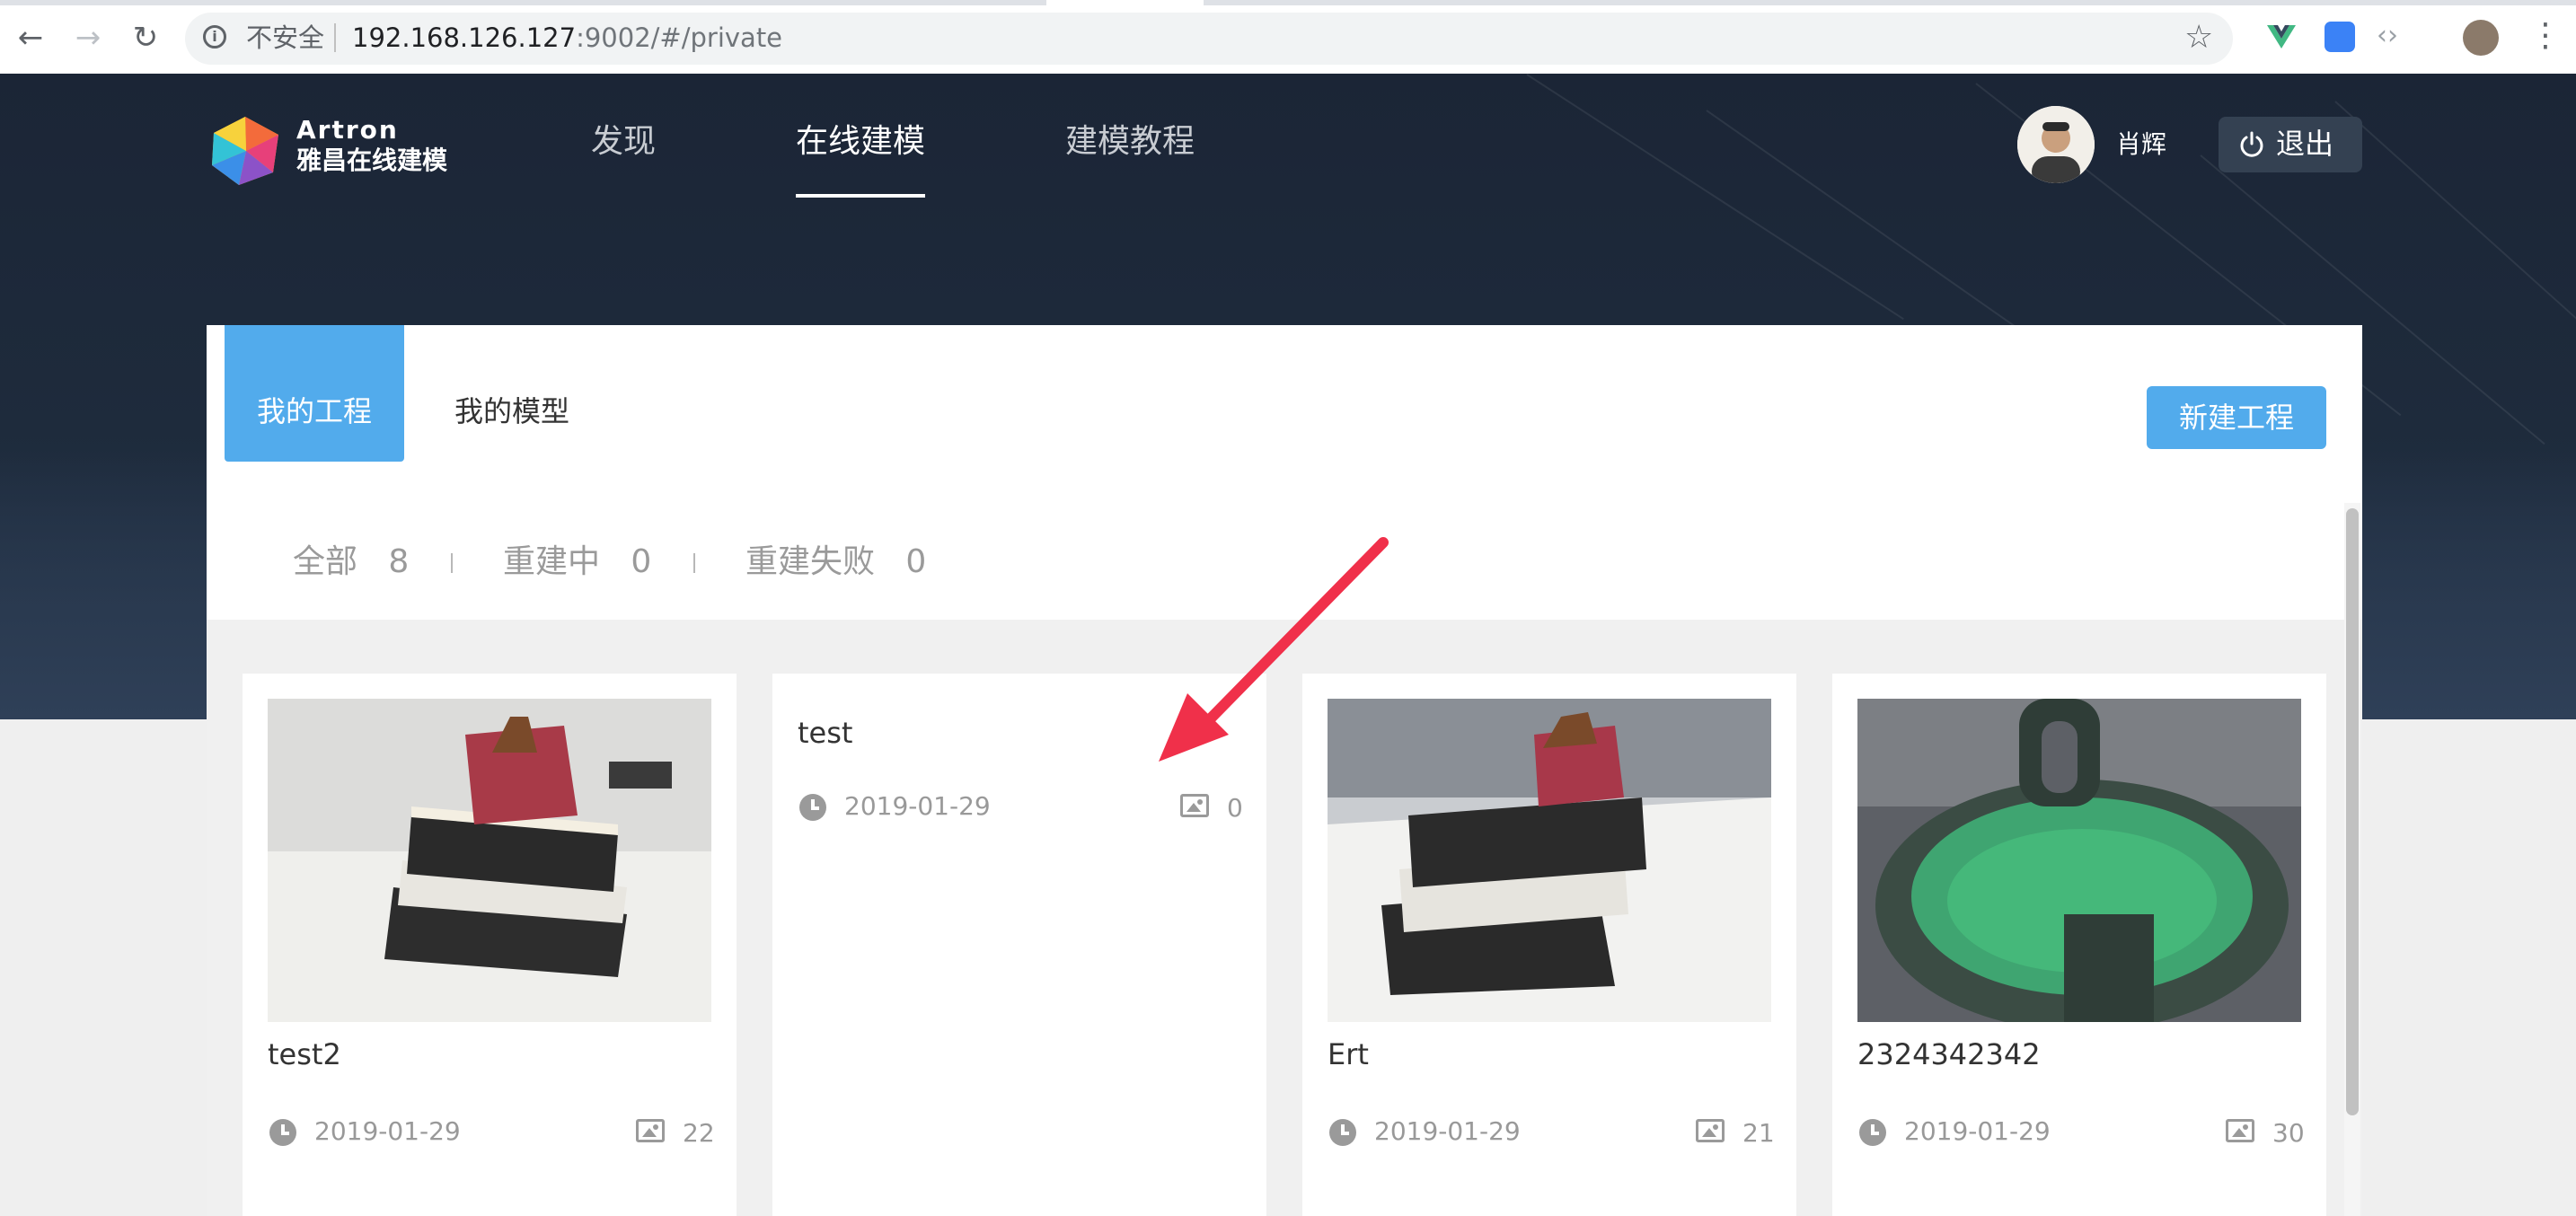 The height and width of the screenshot is (1216, 2576). I want to click on nav-online-modeling: 在线建模, so click(860, 141).